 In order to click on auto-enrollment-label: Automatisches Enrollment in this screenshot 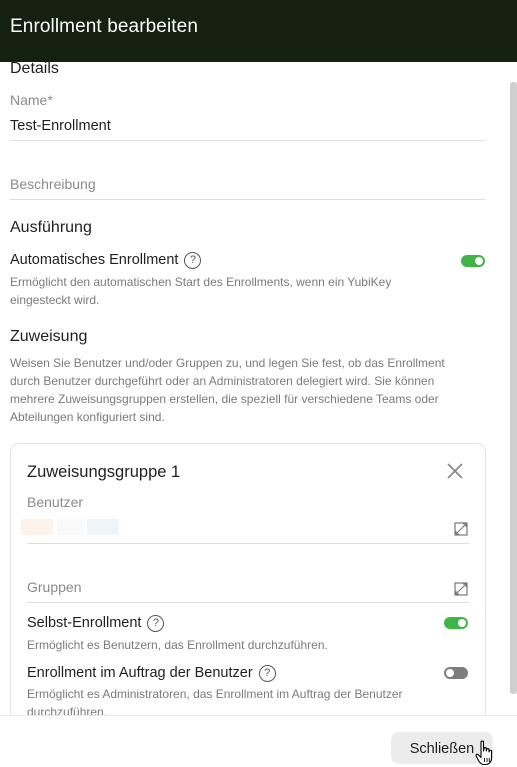, I will do `click(94, 260)`.